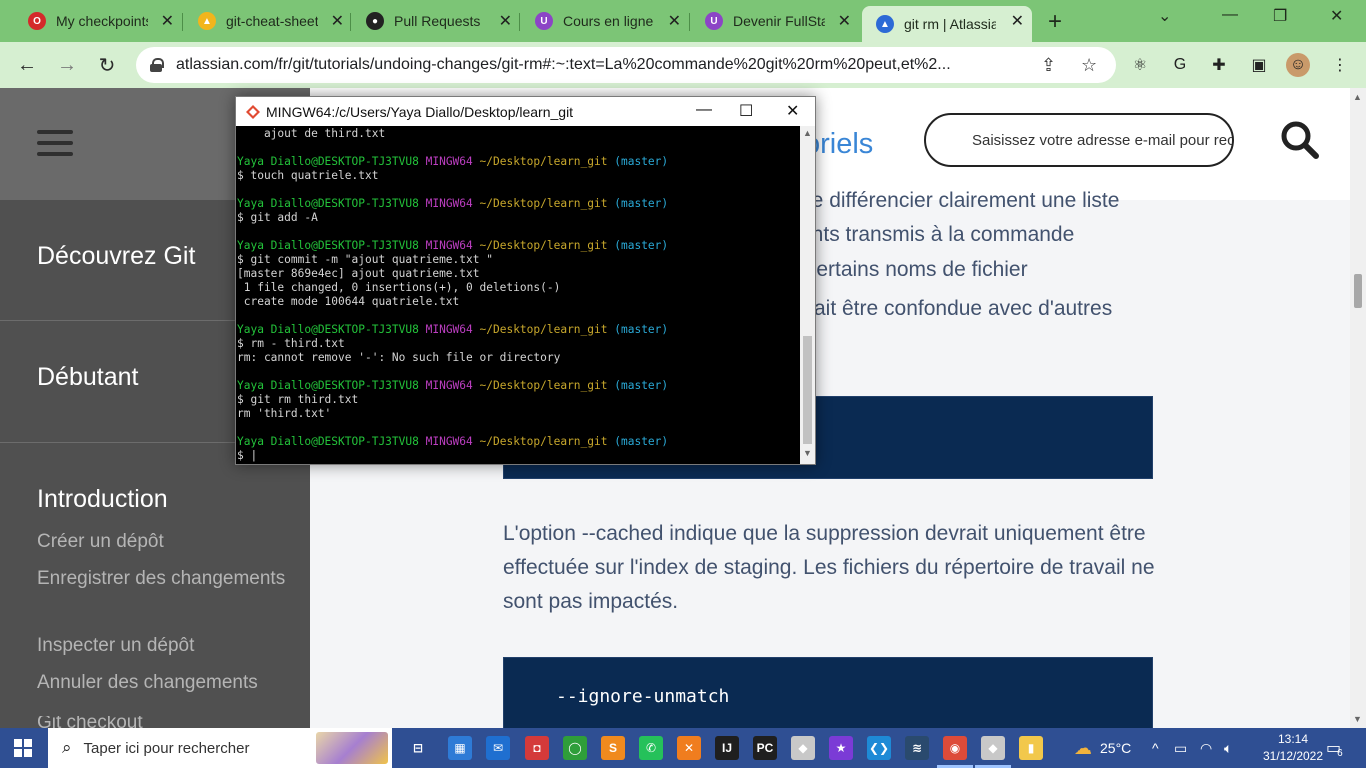  What do you see at coordinates (803, 748) in the screenshot?
I see `git-gui-icon: ◆` at bounding box center [803, 748].